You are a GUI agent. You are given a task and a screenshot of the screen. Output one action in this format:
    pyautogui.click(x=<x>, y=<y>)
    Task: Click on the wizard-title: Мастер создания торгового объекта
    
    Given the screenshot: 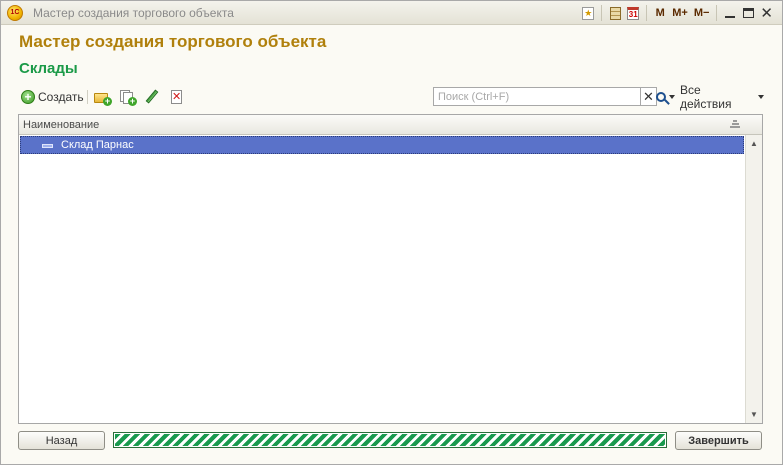 What is the action you would take?
    pyautogui.click(x=173, y=41)
    